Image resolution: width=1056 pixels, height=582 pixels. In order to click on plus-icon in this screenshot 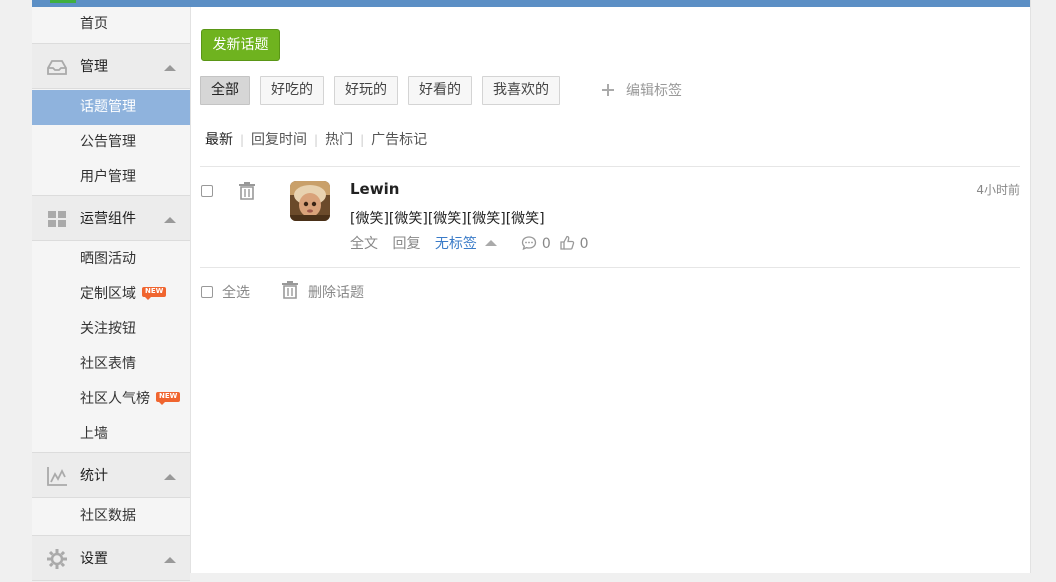, I will do `click(608, 90)`.